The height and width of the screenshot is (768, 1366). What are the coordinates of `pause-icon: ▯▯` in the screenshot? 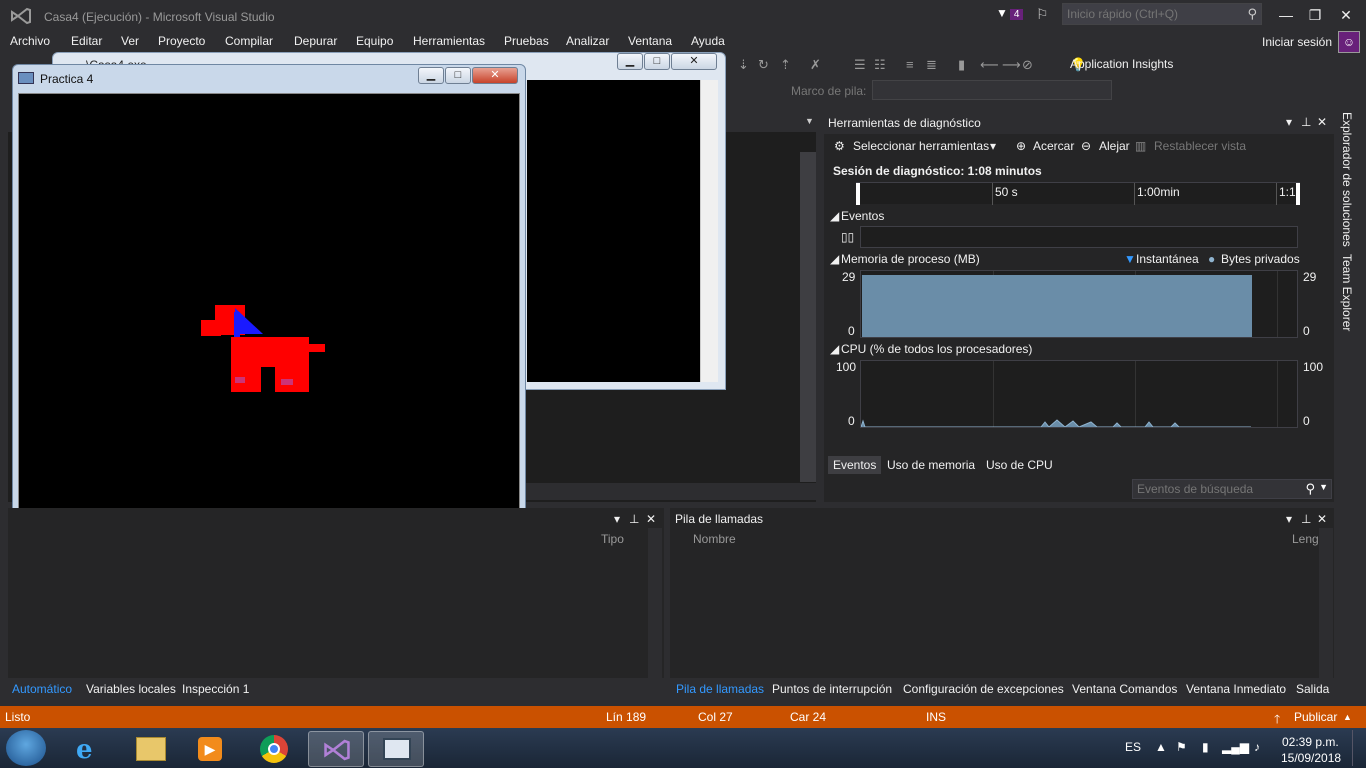 It's located at (847, 237).